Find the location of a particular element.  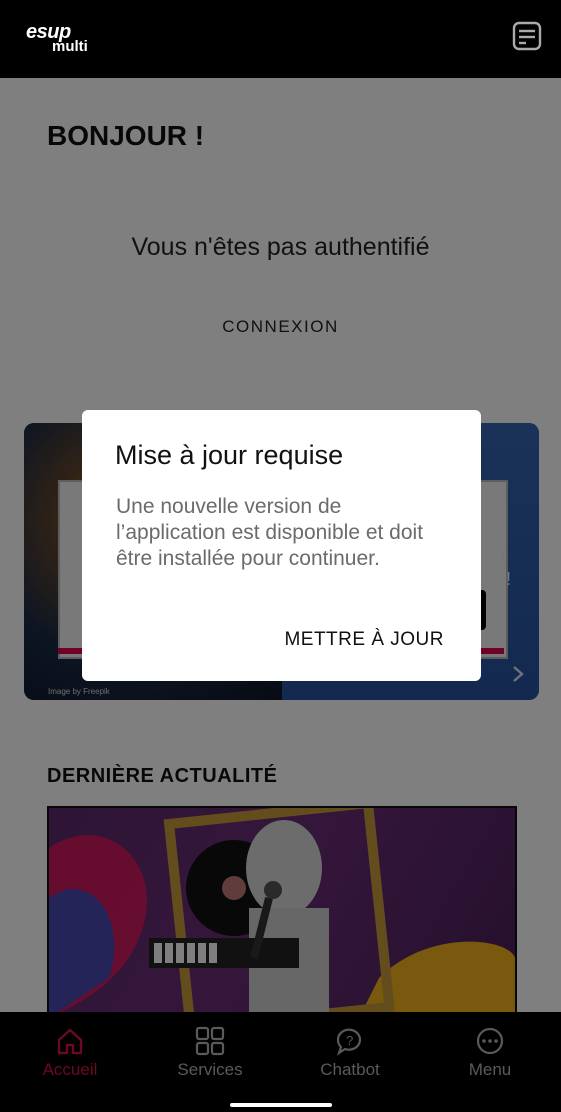

tab-label: Chatbot is located at coordinates (350, 1069).